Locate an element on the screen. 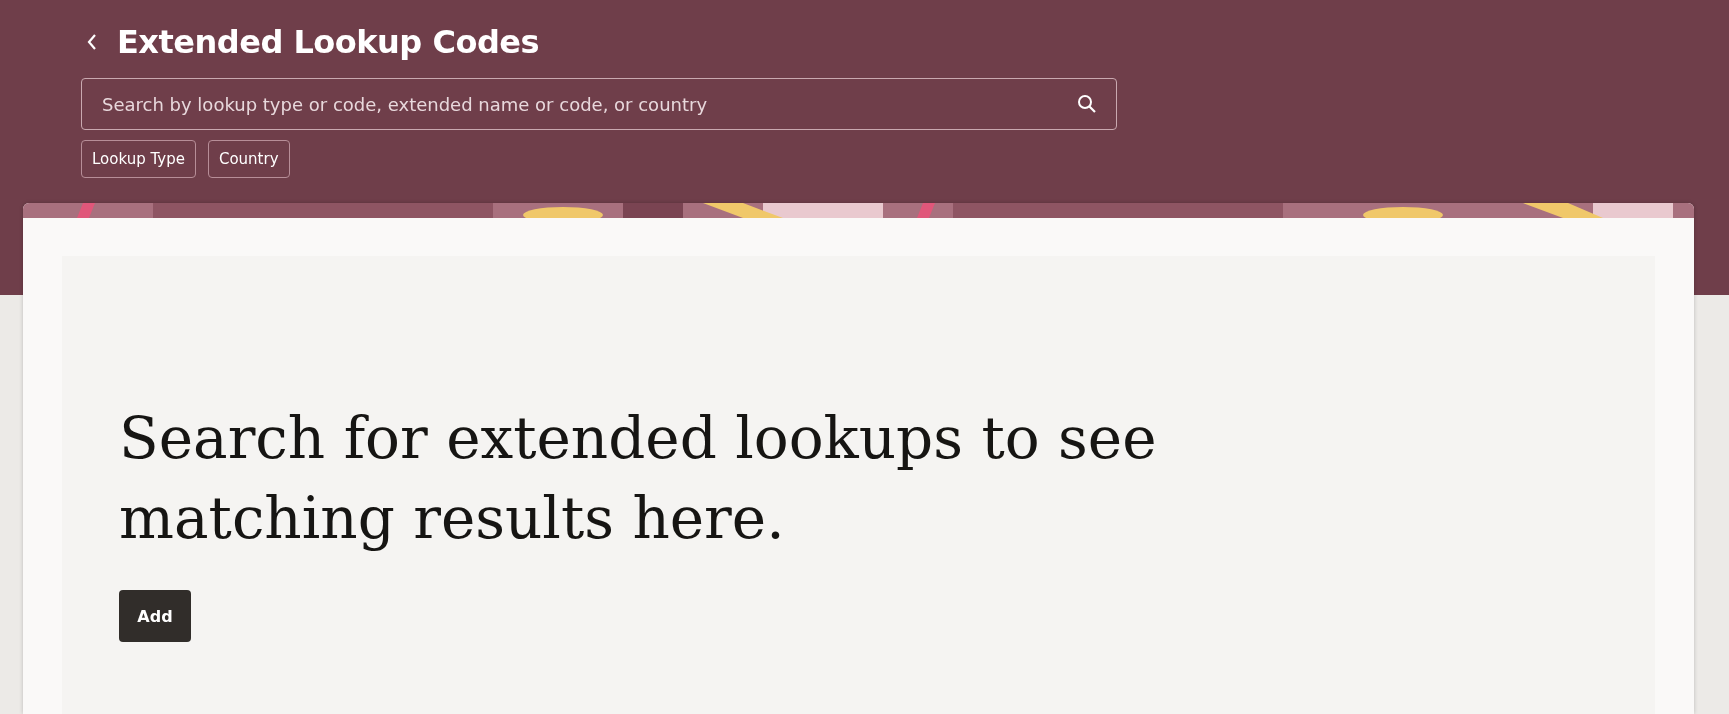 This screenshot has height=714, width=1729. back-icon is located at coordinates (92, 42).